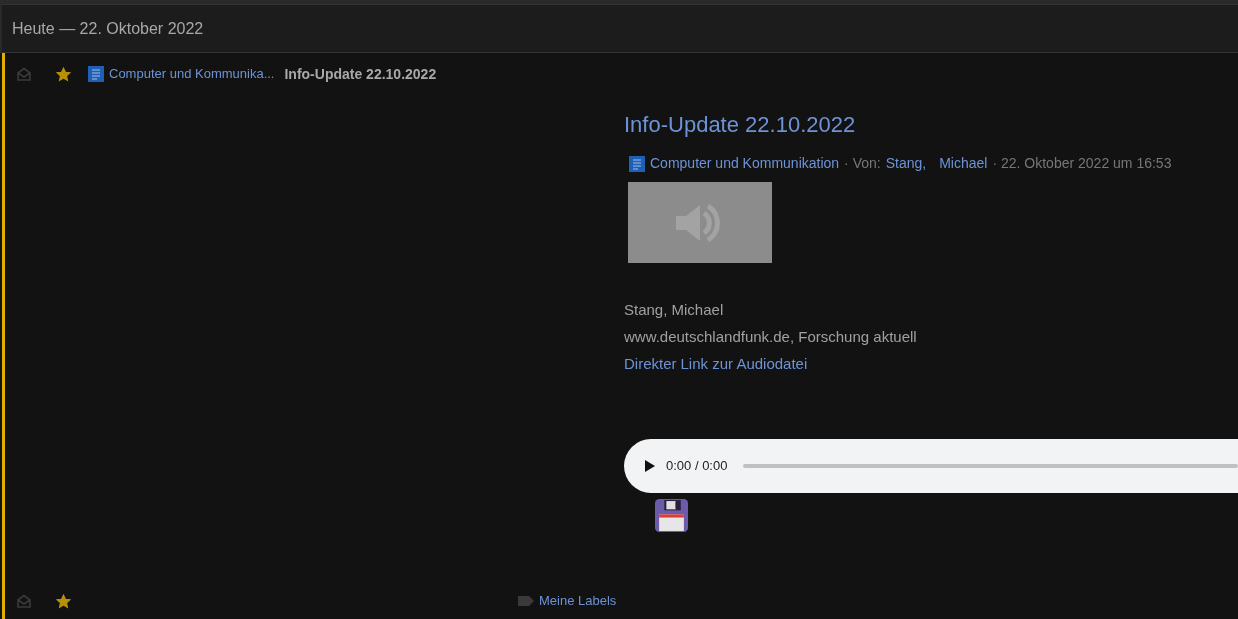 Image resolution: width=1238 pixels, height=619 pixels. Describe the element at coordinates (650, 466) in the screenshot. I see `play-icon` at that location.